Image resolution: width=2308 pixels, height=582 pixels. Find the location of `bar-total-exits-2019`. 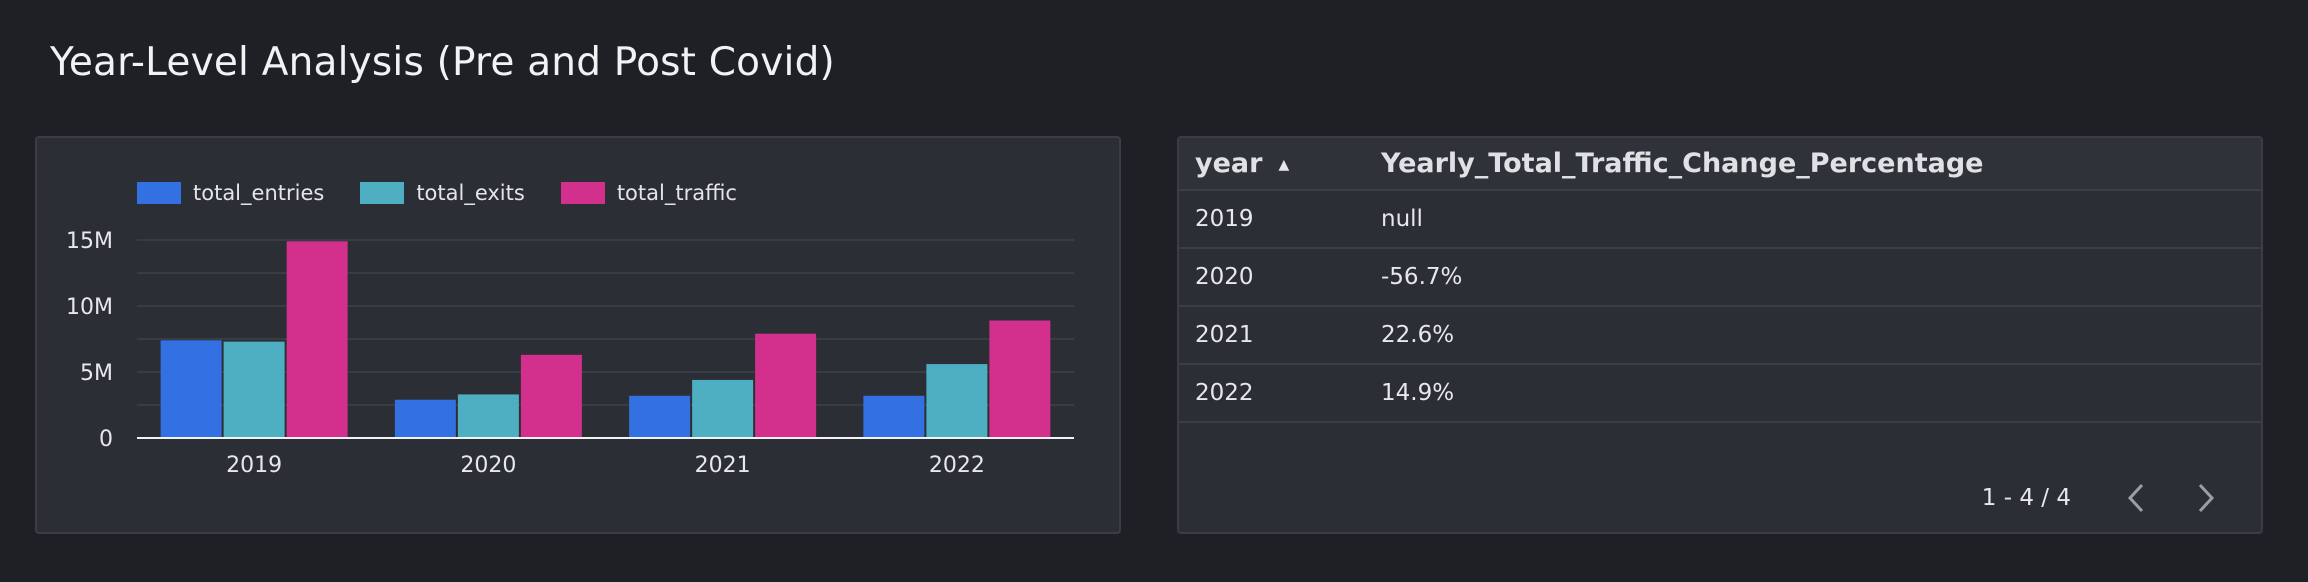

bar-total-exits-2019 is located at coordinates (254, 389).